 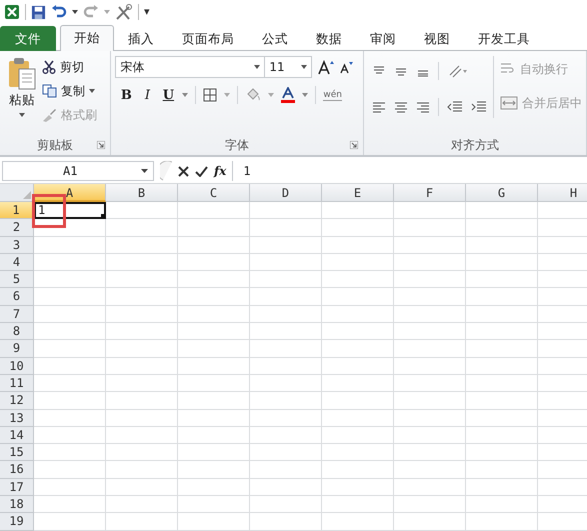 I want to click on borders-icon, so click(x=210, y=95).